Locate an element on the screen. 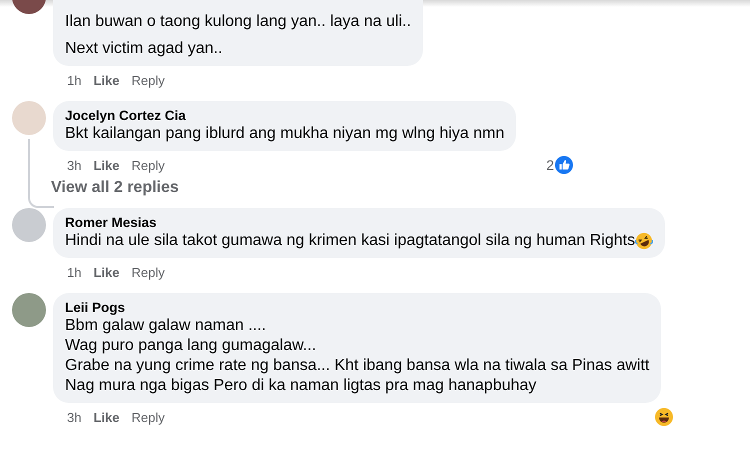 The width and height of the screenshot is (750, 450). comment-text: Hindi na ule sila takot gumawa ng krimen kasi ipagtatangol sila ng human Rights is located at coordinates (350, 241).